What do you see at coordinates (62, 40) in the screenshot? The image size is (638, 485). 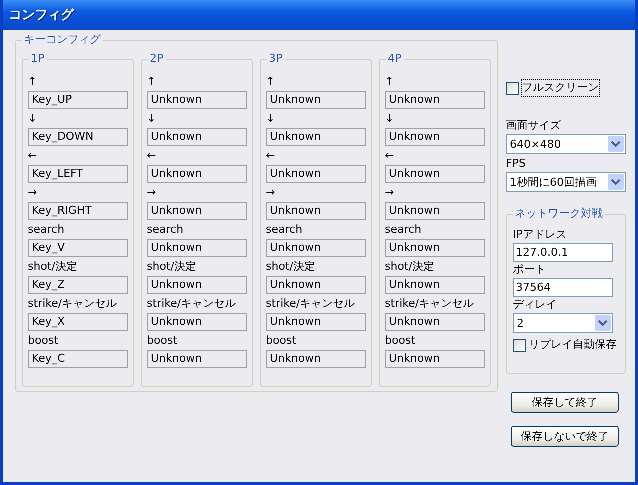 I see `group-title: キーコンフィグ` at bounding box center [62, 40].